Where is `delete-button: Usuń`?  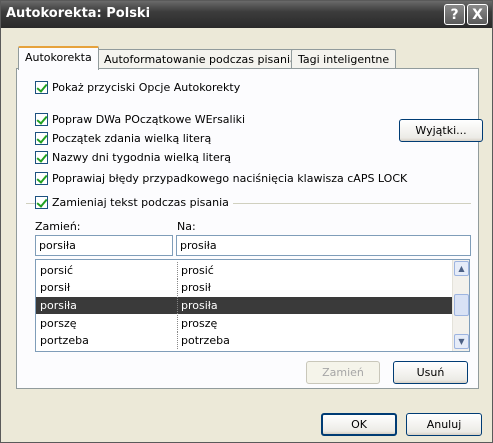
delete-button: Usuń is located at coordinates (430, 372).